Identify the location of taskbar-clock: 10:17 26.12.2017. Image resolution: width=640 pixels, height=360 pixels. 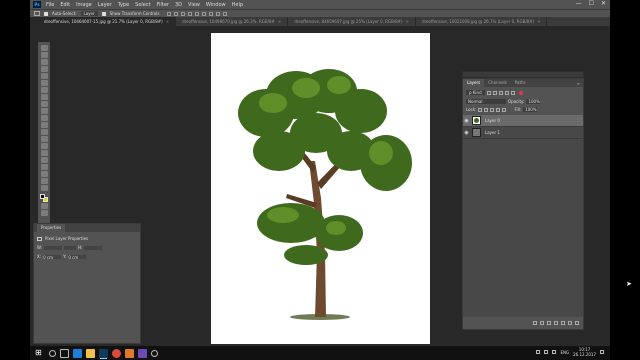
(584, 352).